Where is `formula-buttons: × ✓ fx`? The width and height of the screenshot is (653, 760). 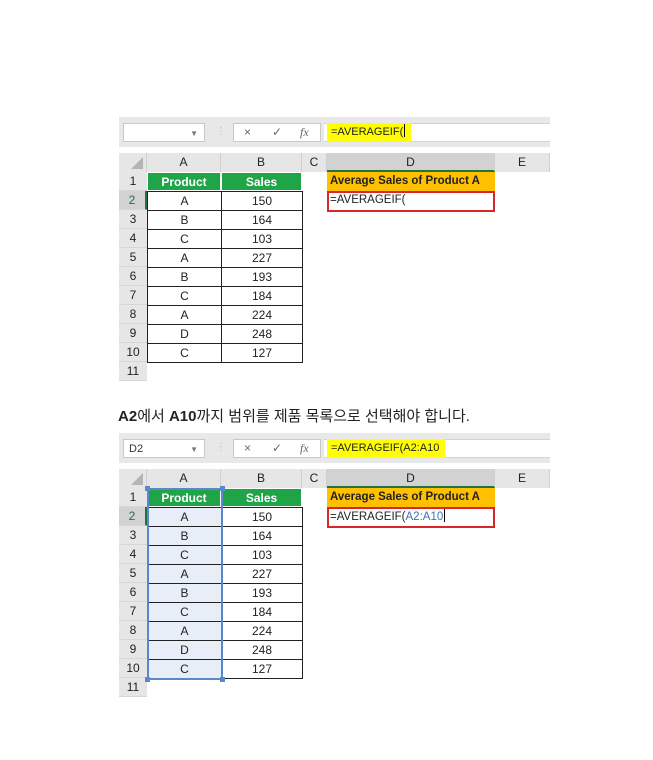
formula-buttons: × ✓ fx is located at coordinates (277, 132).